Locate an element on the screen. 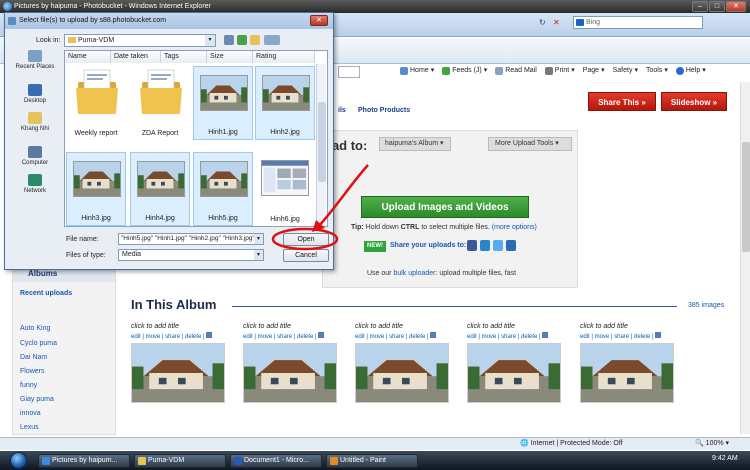 The image size is (750, 470). album-link: Auto King is located at coordinates (35, 328).